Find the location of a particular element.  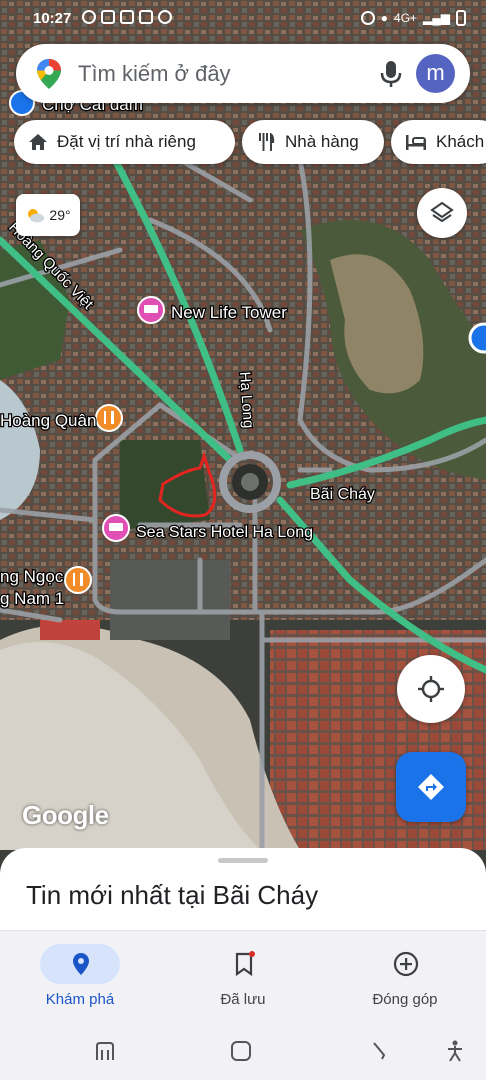

restaurant-icon is located at coordinates (267, 142).